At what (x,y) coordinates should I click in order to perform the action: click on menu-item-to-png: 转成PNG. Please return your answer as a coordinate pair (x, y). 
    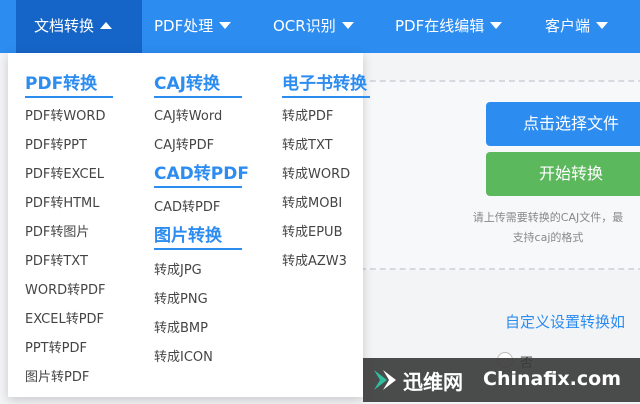
    Looking at the image, I should click on (181, 297).